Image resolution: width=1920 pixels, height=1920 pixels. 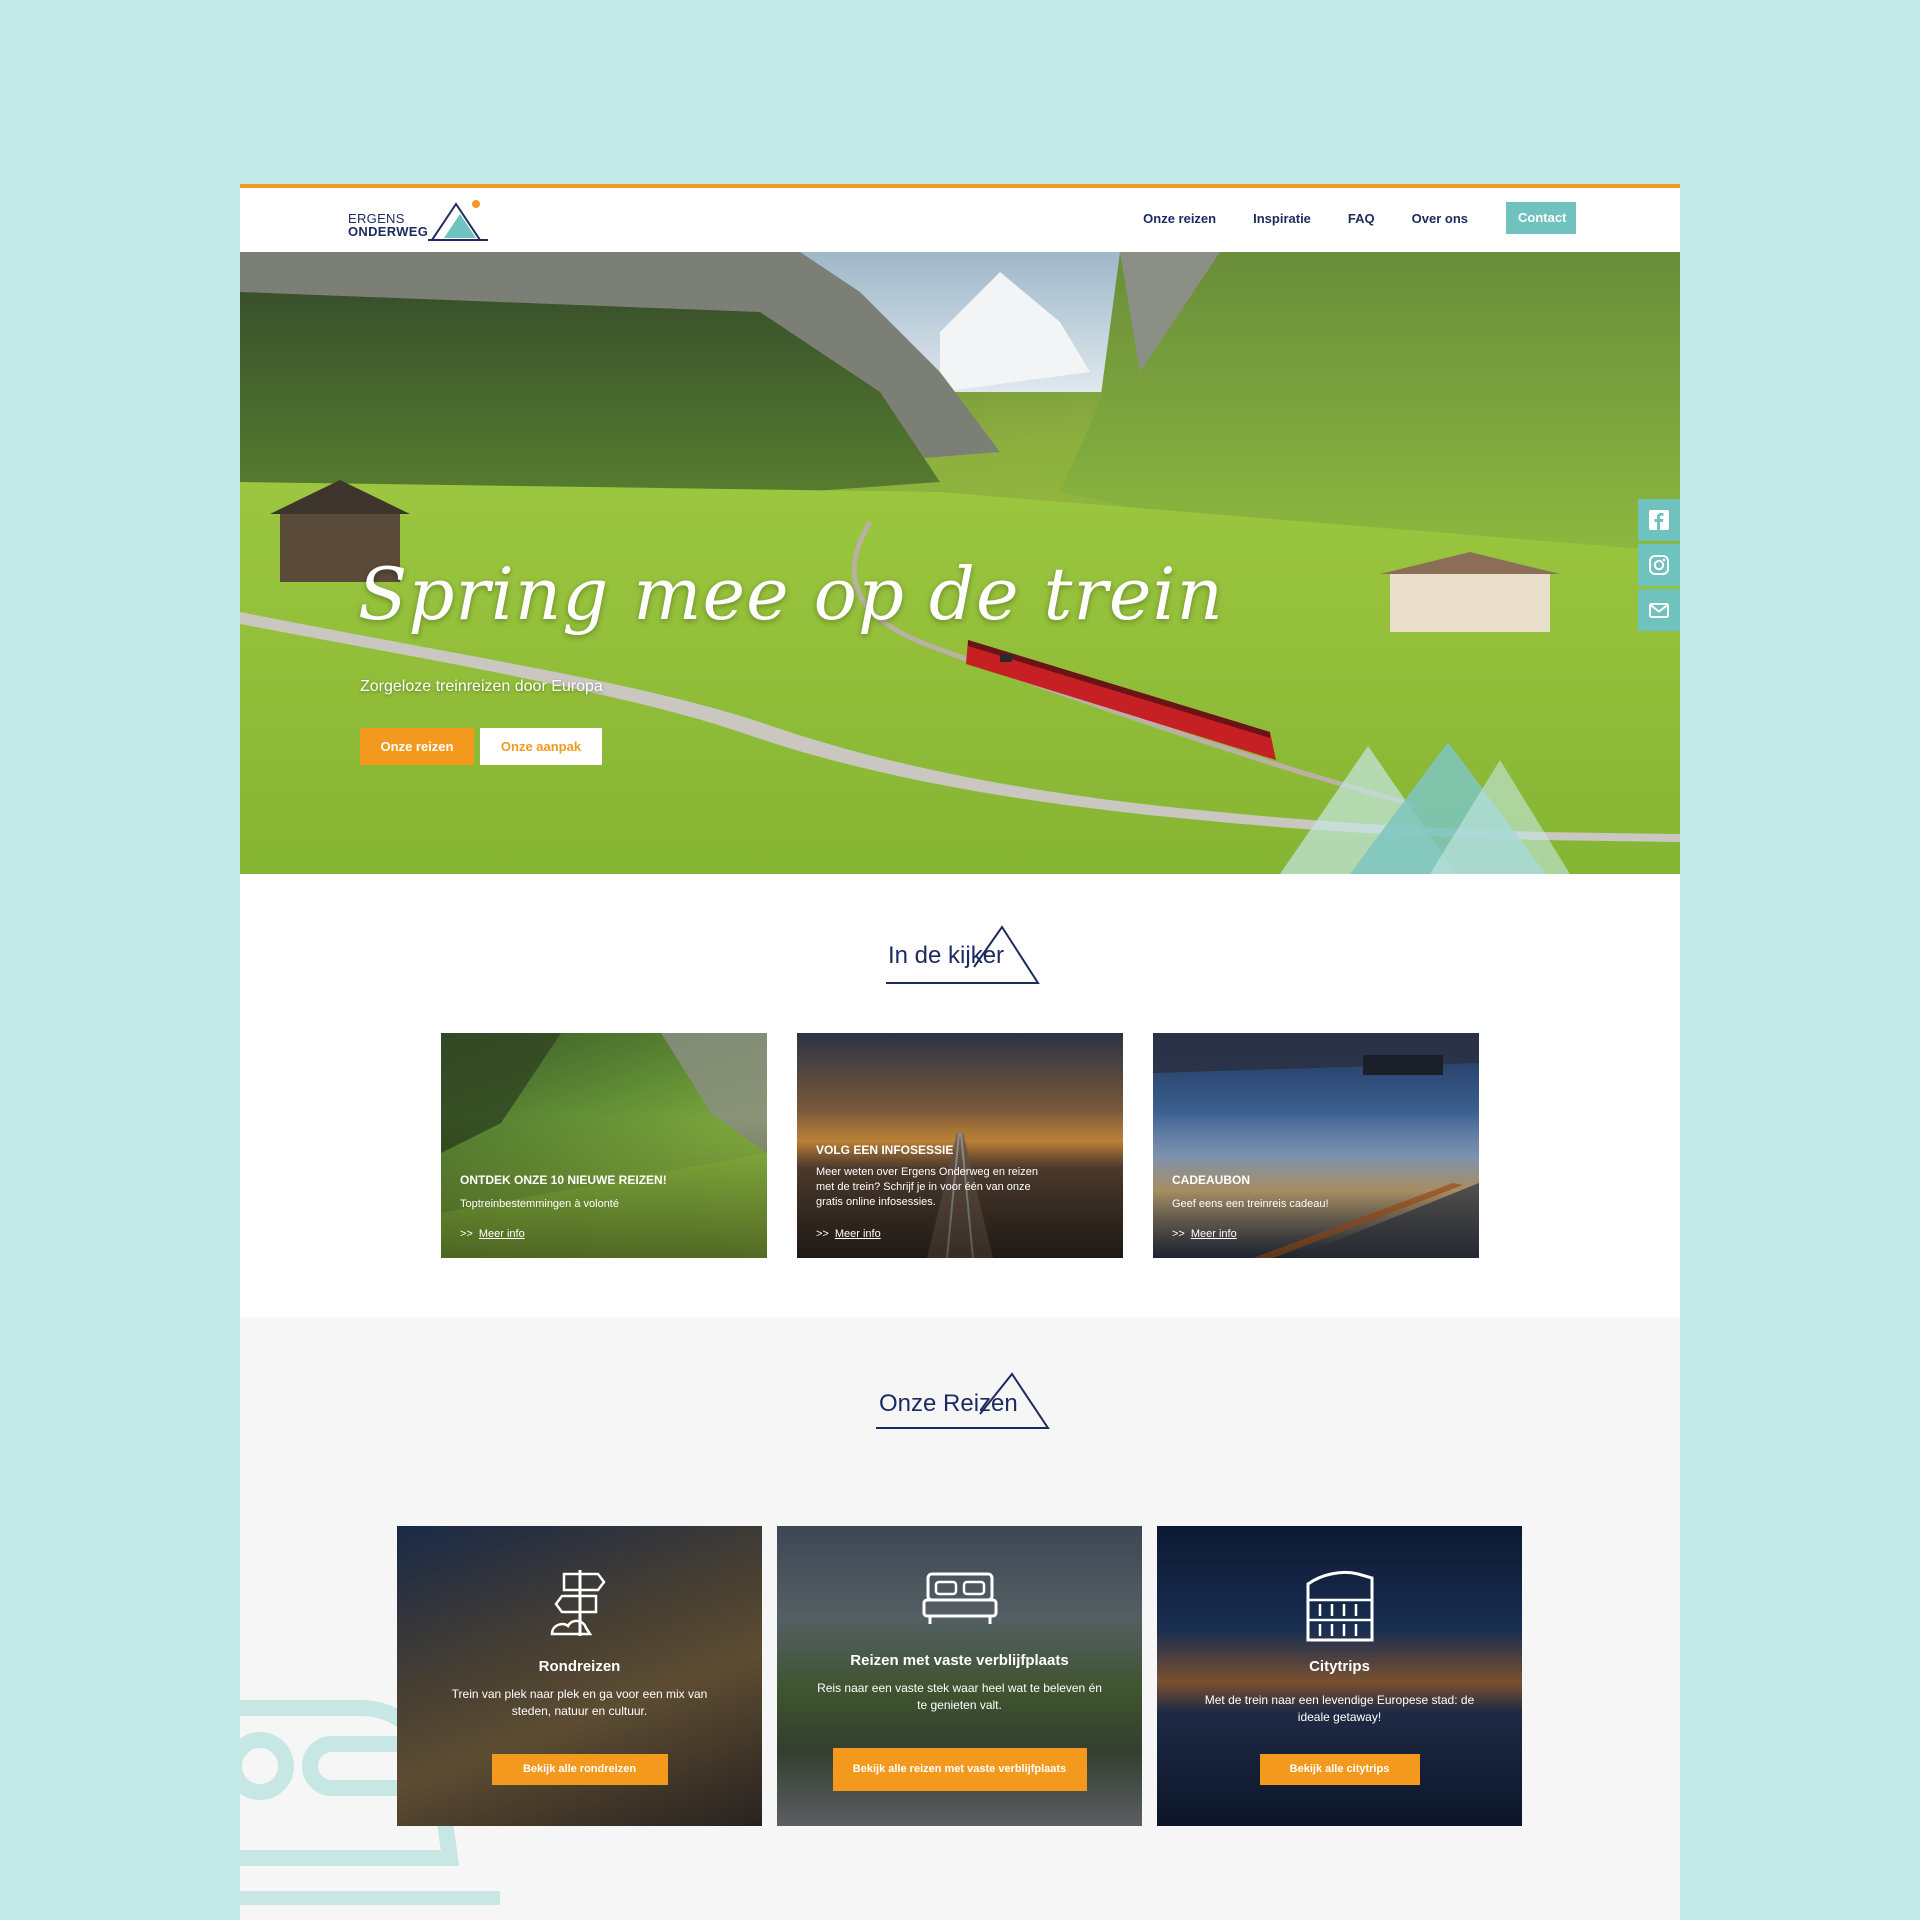 I want to click on instagram-button, so click(x=1659, y=565).